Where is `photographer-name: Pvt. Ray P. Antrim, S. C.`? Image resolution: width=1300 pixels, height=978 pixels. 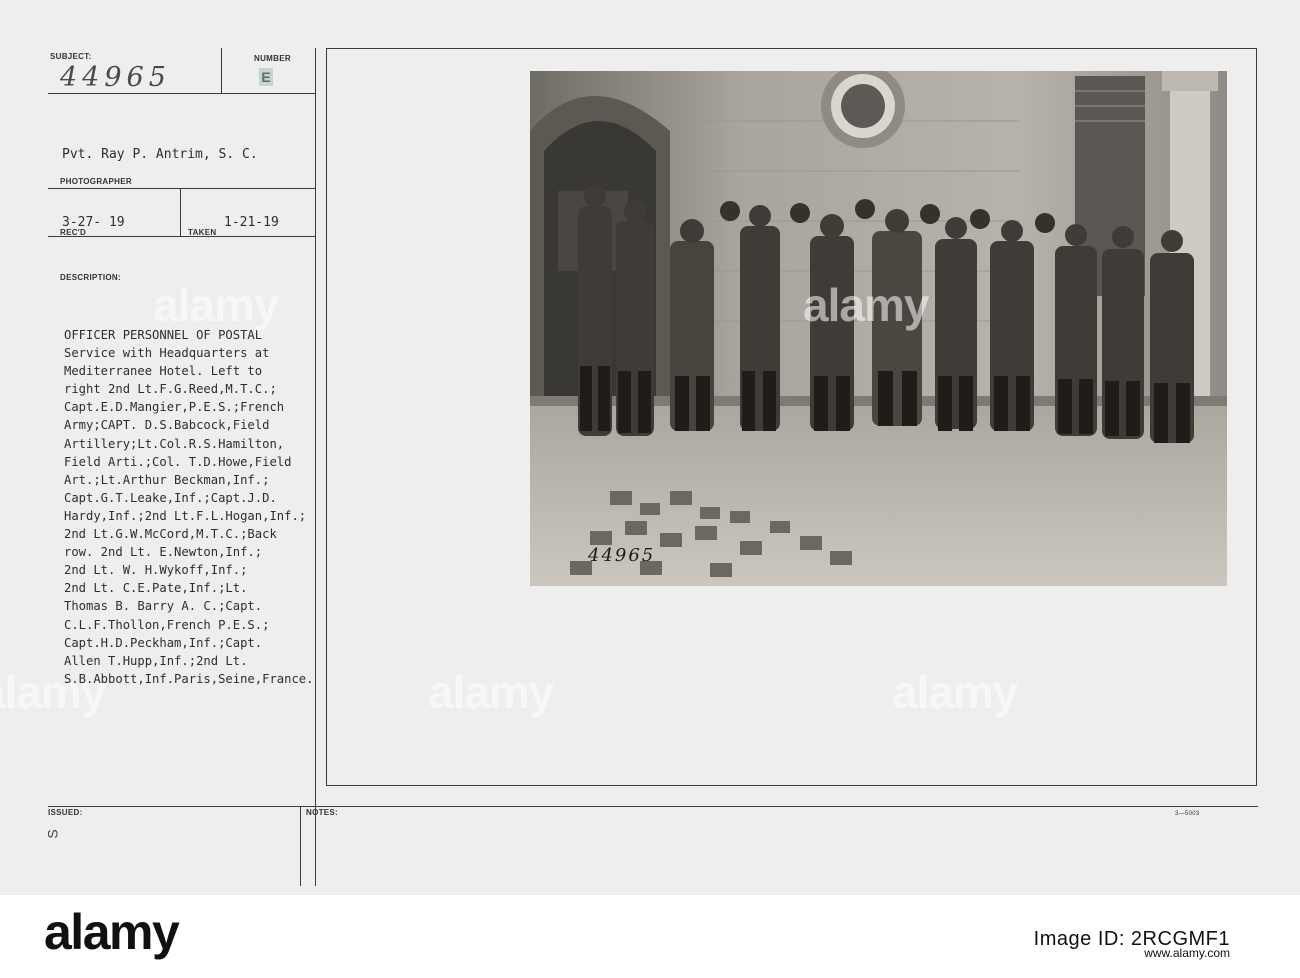
photographer-name: Pvt. Ray P. Antrim, S. C. is located at coordinates (160, 154).